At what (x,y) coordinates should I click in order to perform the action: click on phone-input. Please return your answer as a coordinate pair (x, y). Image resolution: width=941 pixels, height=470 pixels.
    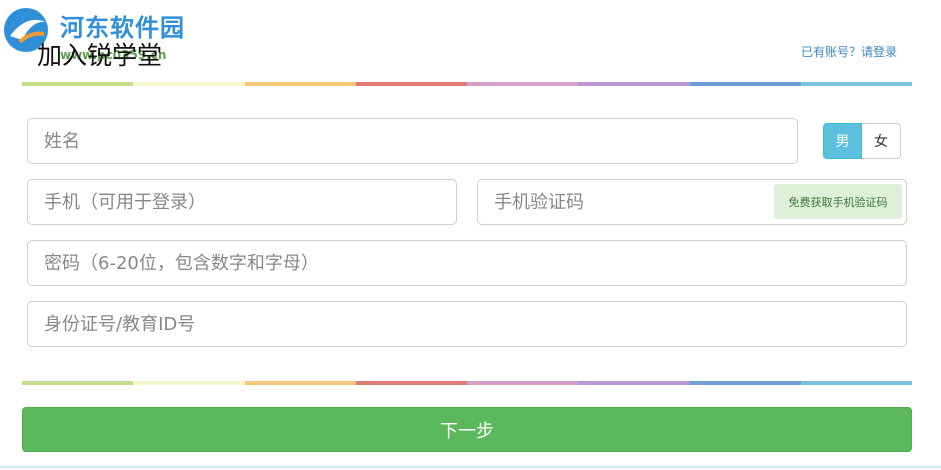
    Looking at the image, I should click on (242, 202).